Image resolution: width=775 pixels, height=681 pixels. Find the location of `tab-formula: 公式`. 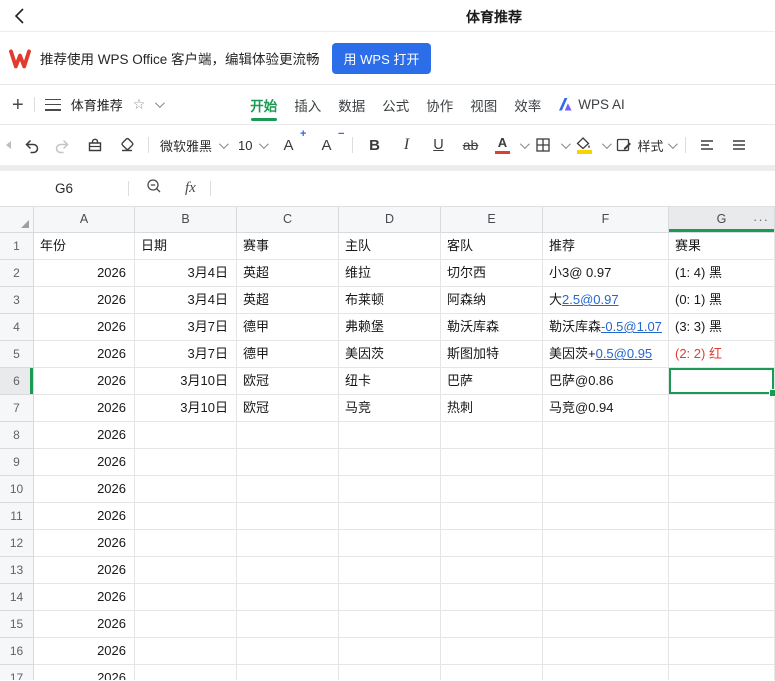

tab-formula: 公式 is located at coordinates (395, 104).